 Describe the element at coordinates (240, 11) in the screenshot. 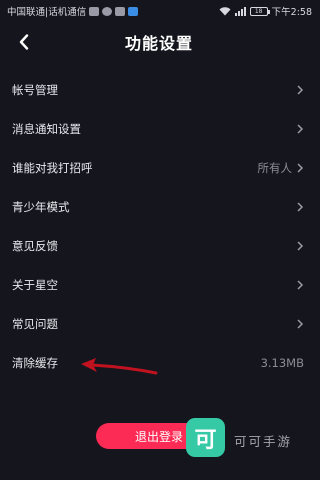

I see `signal-icon` at that location.